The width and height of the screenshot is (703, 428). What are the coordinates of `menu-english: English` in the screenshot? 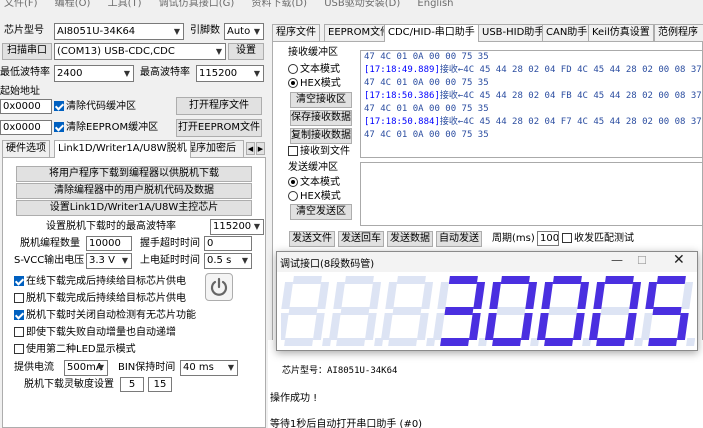 It's located at (435, 4).